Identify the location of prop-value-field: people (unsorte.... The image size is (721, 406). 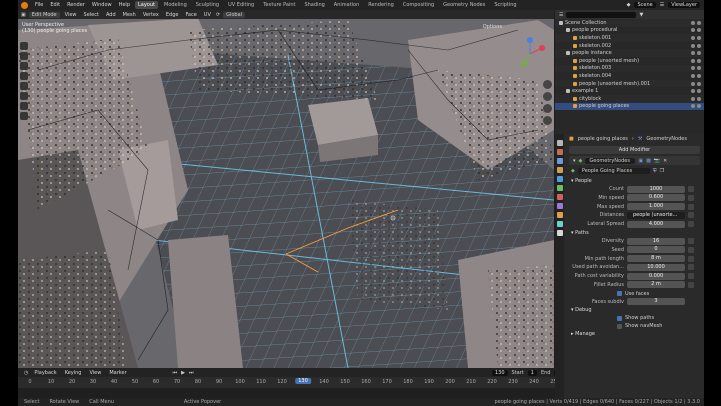
(656, 215).